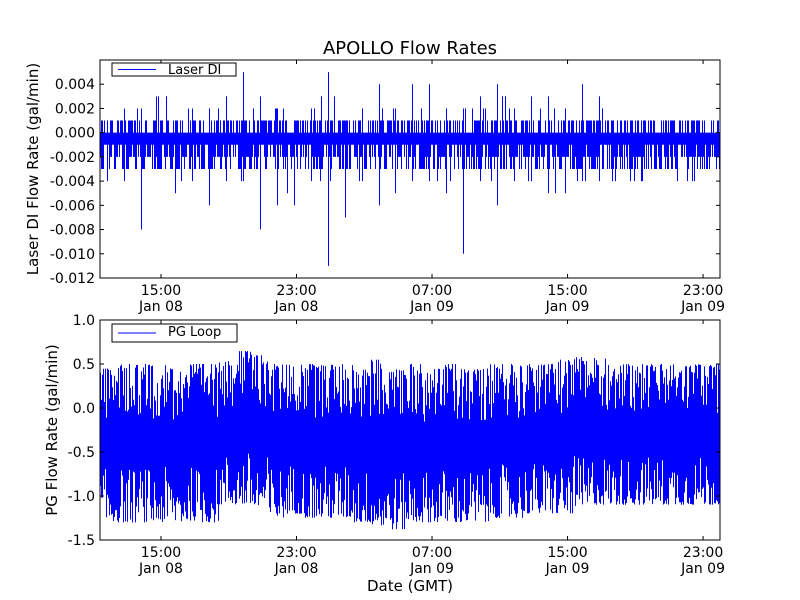 The width and height of the screenshot is (800, 600). Describe the element at coordinates (81, 497) in the screenshot. I see `y-tick-label: -1.0` at that location.